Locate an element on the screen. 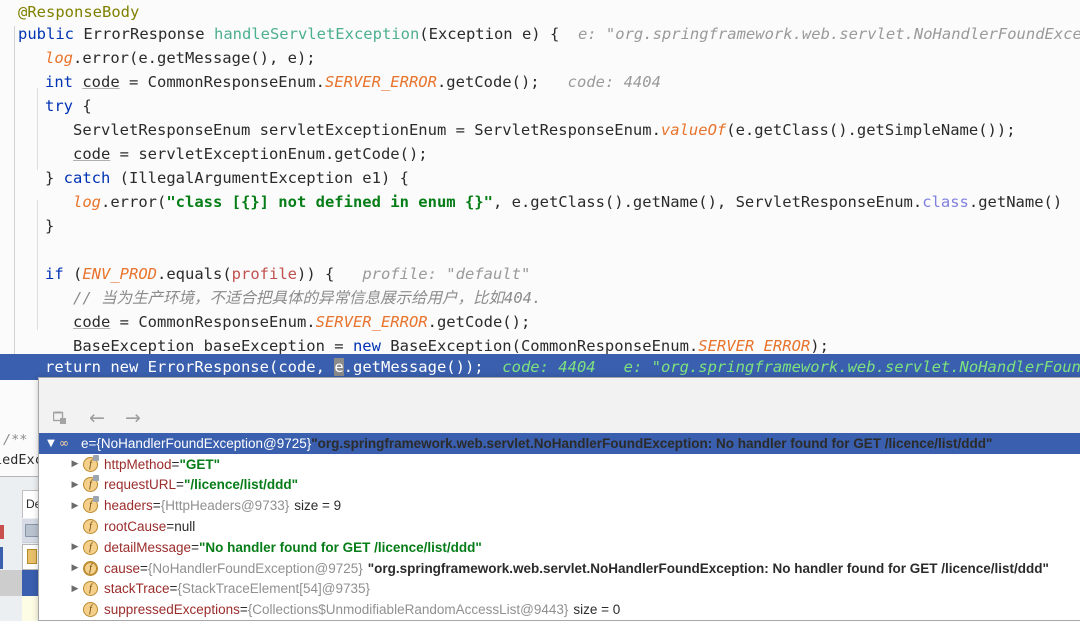 The image size is (1080, 621). code-token: = CommonResponseEnum. is located at coordinates (213, 322).